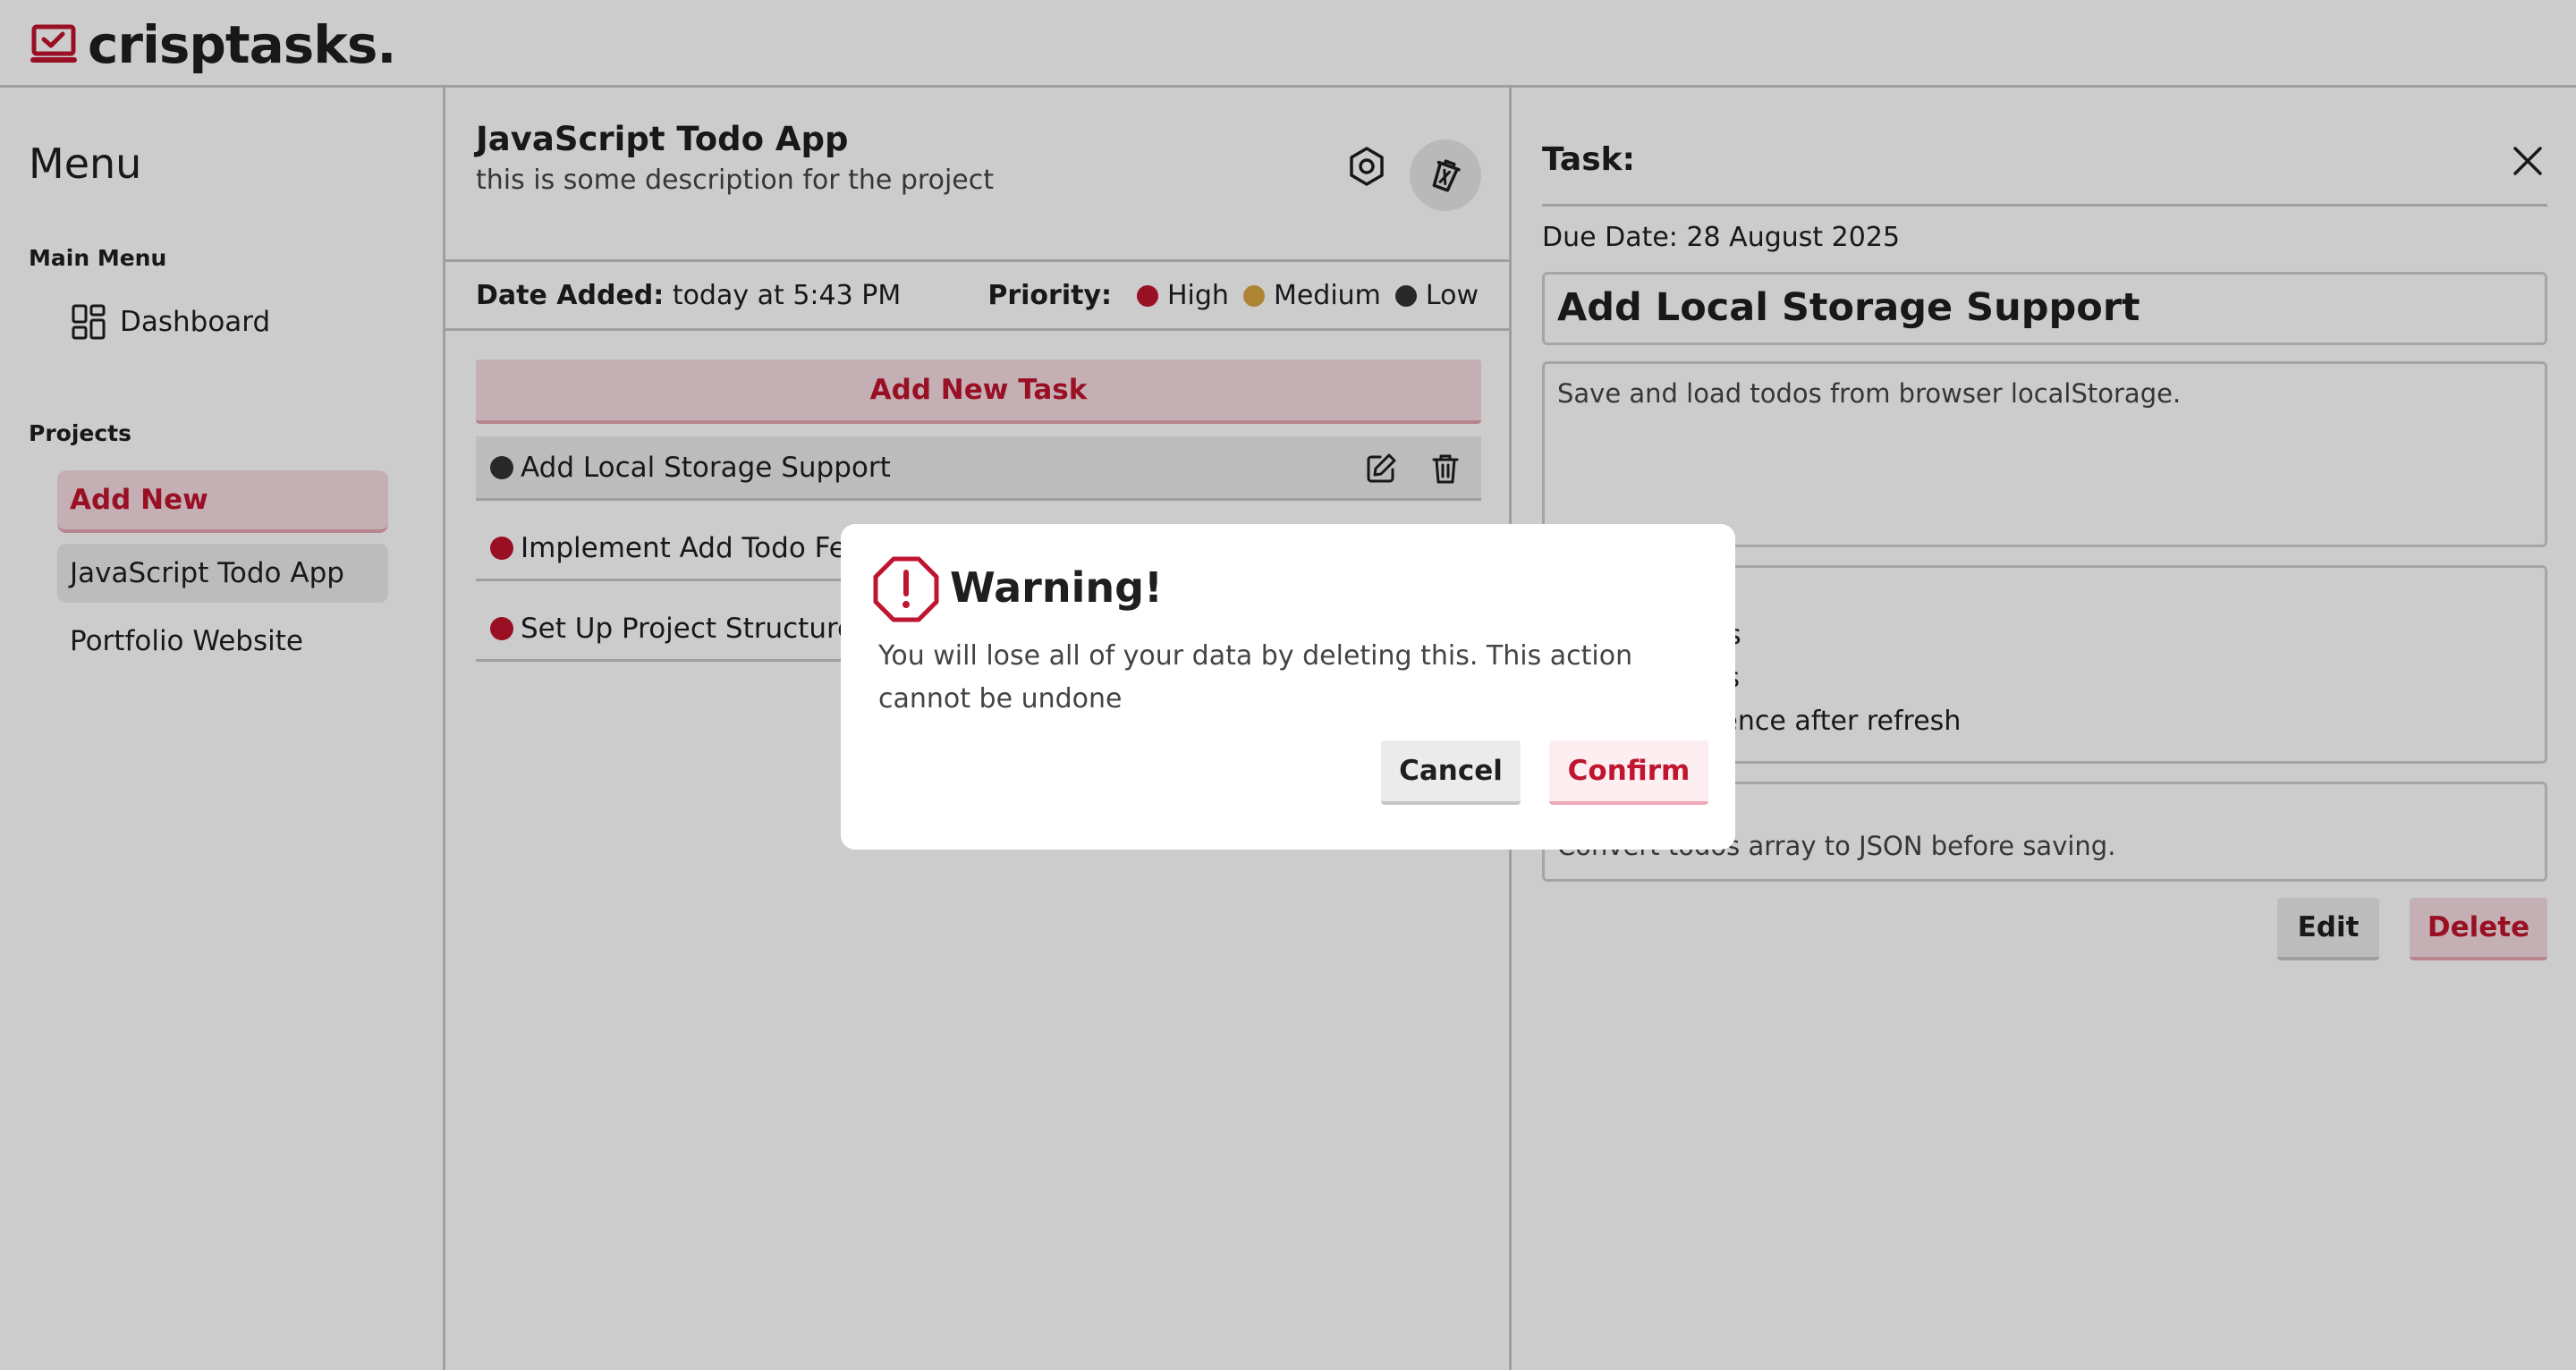  What do you see at coordinates (1451, 772) in the screenshot?
I see `cancel-button: Cancel` at bounding box center [1451, 772].